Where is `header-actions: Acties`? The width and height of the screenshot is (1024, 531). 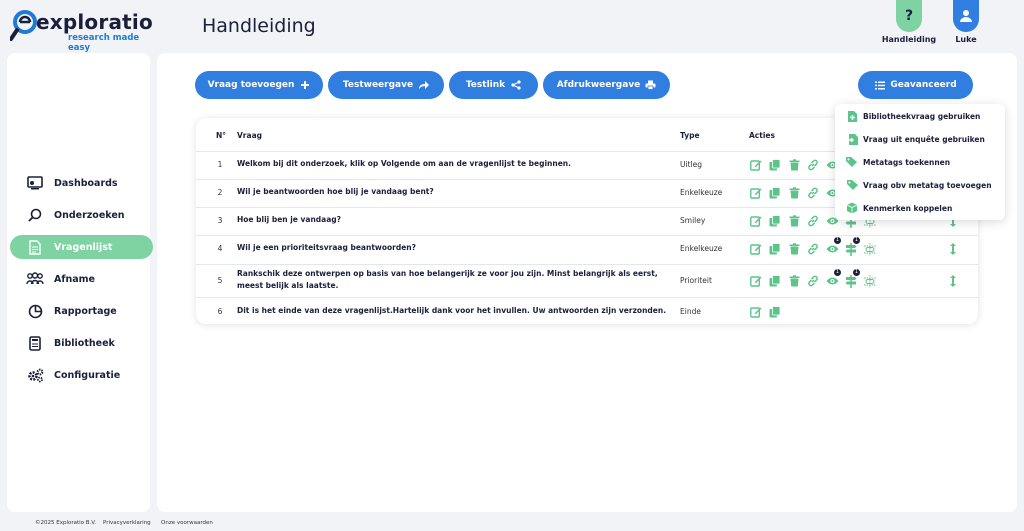
header-actions: Acties is located at coordinates (762, 135).